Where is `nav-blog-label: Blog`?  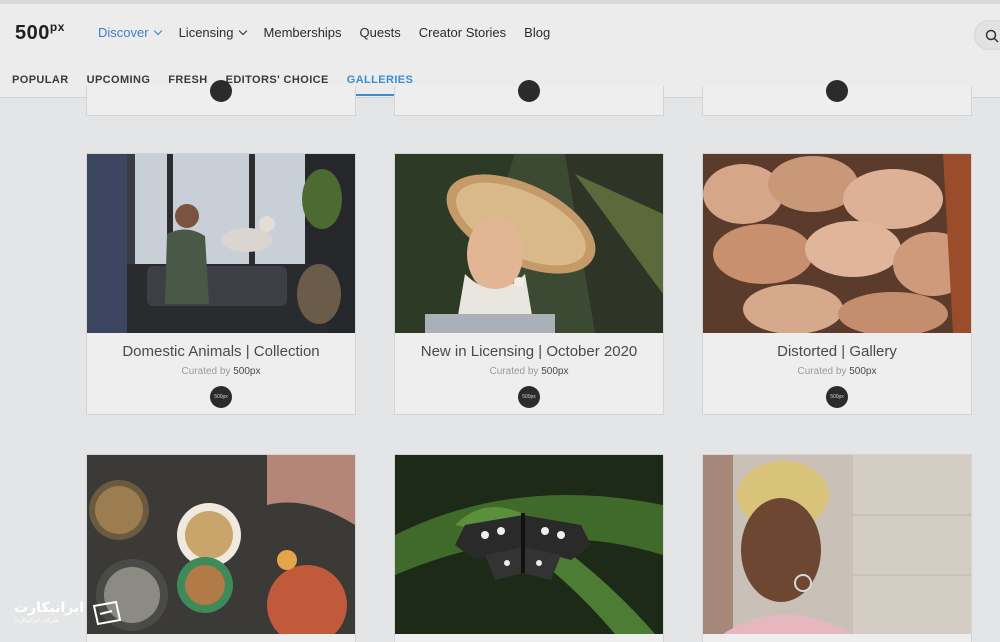
nav-blog-label: Blog is located at coordinates (537, 32).